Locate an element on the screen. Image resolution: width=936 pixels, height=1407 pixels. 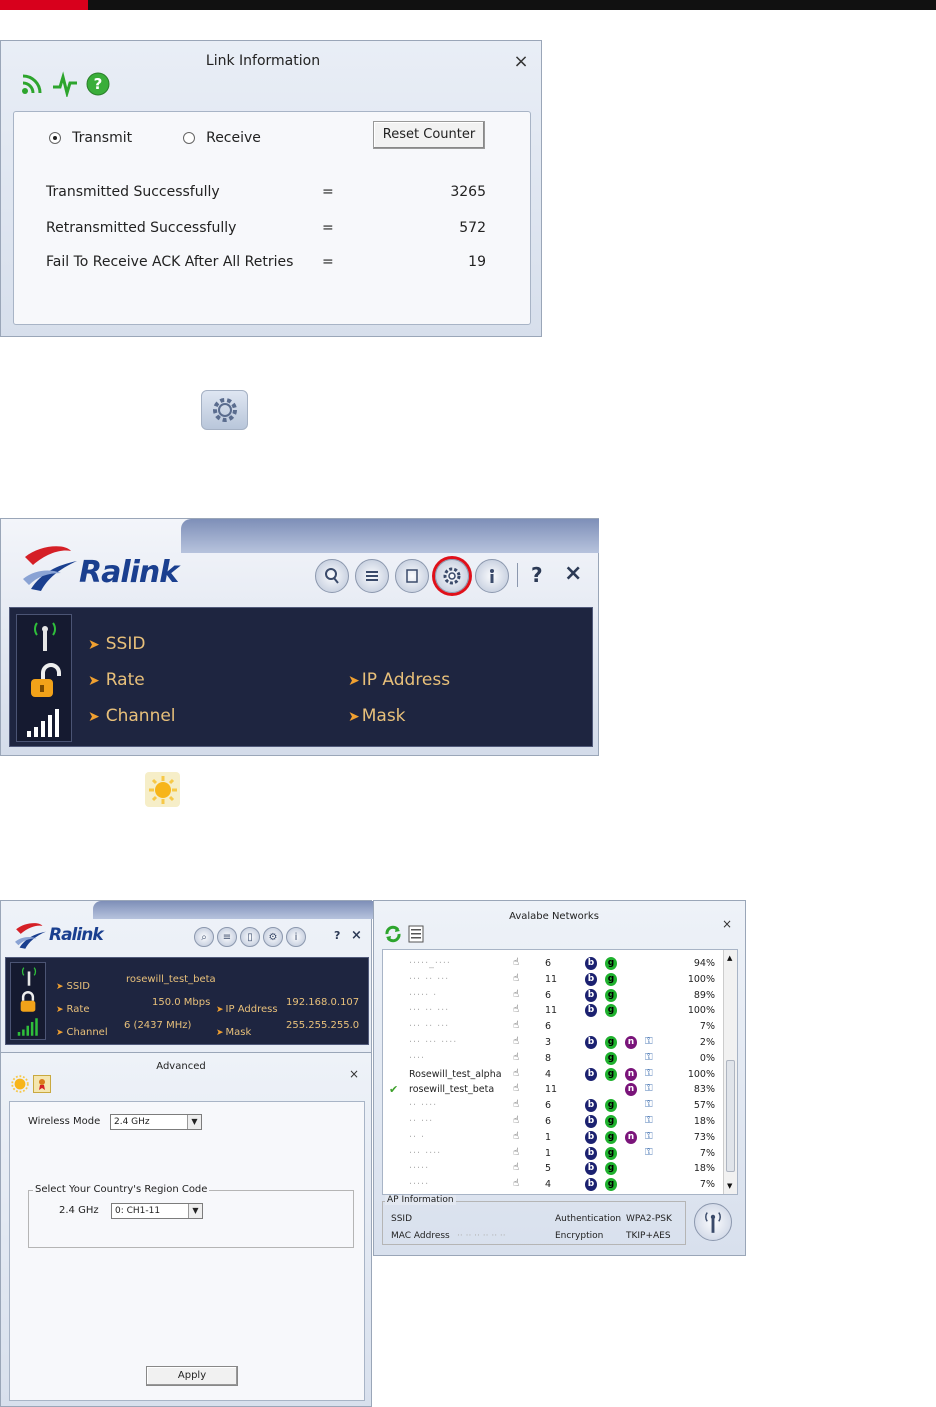
stat-value: 19 is located at coordinates (477, 262).